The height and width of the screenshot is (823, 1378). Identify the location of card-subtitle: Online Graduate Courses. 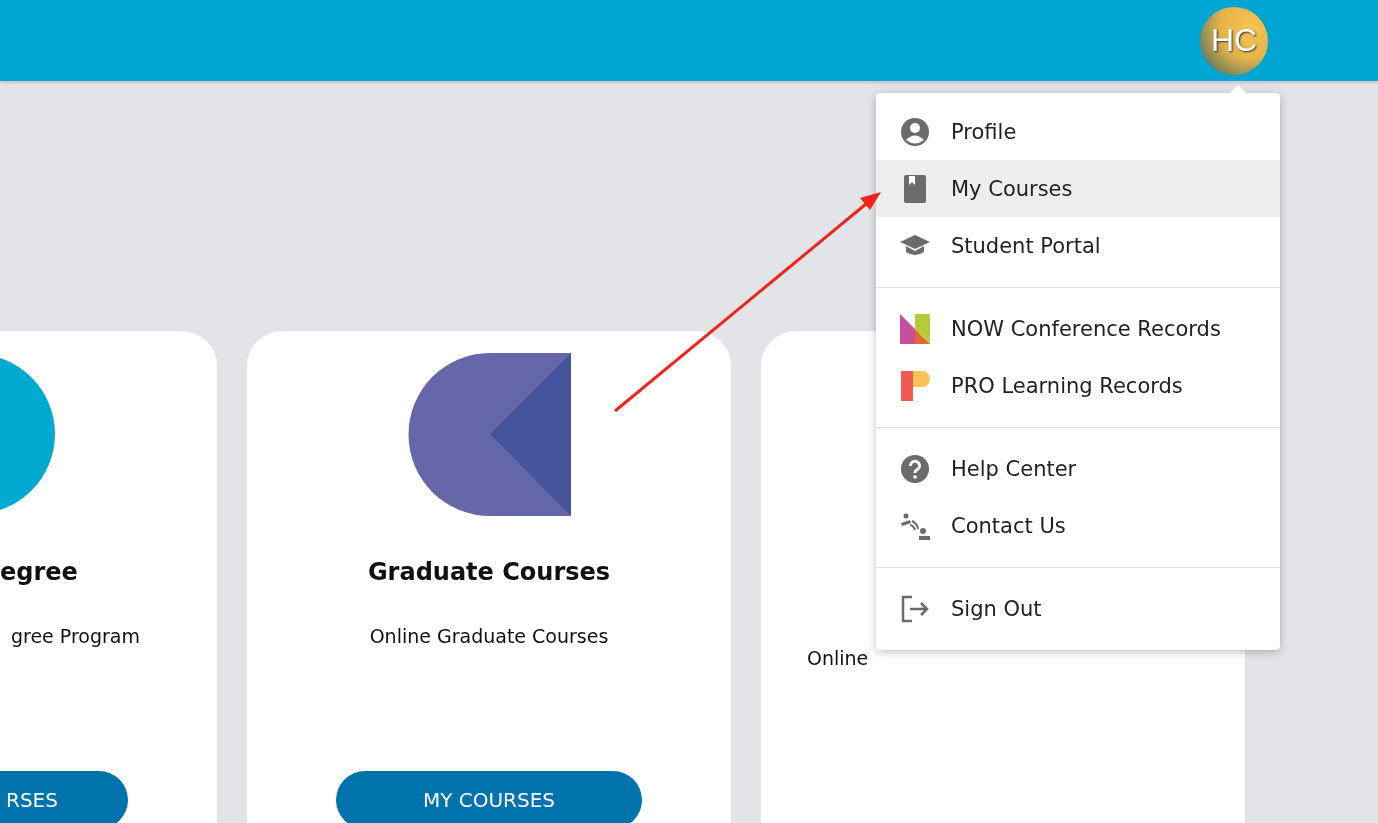
(489, 636).